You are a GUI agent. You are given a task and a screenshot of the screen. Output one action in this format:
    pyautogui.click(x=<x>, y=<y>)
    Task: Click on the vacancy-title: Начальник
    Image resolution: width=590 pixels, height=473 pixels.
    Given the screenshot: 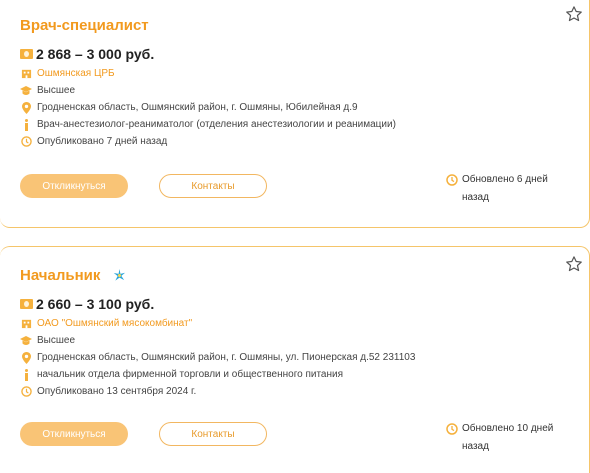 What is the action you would take?
    pyautogui.click(x=73, y=275)
    